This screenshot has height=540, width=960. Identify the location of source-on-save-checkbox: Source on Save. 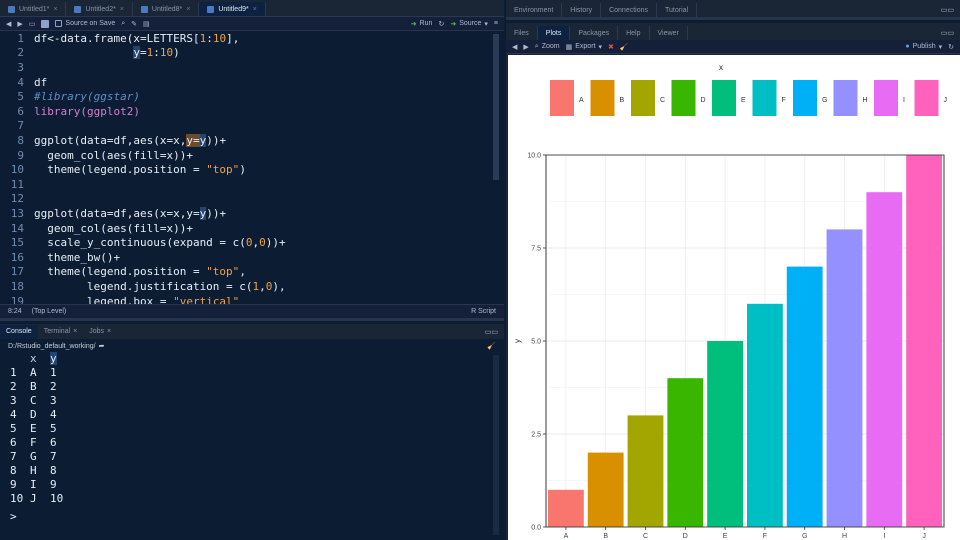
(85, 23).